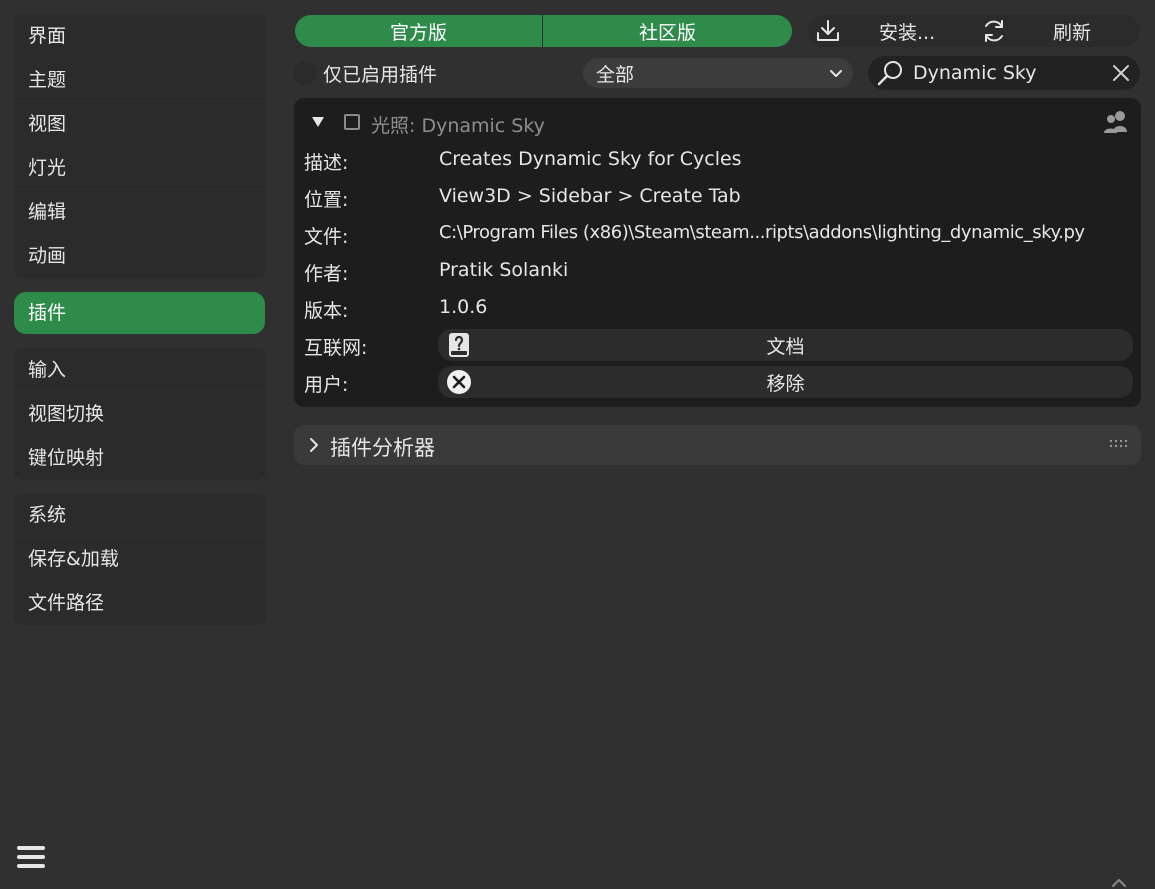 The height and width of the screenshot is (889, 1155). What do you see at coordinates (717, 445) in the screenshot?
I see `addon-profiler-panel: 插件分析器` at bounding box center [717, 445].